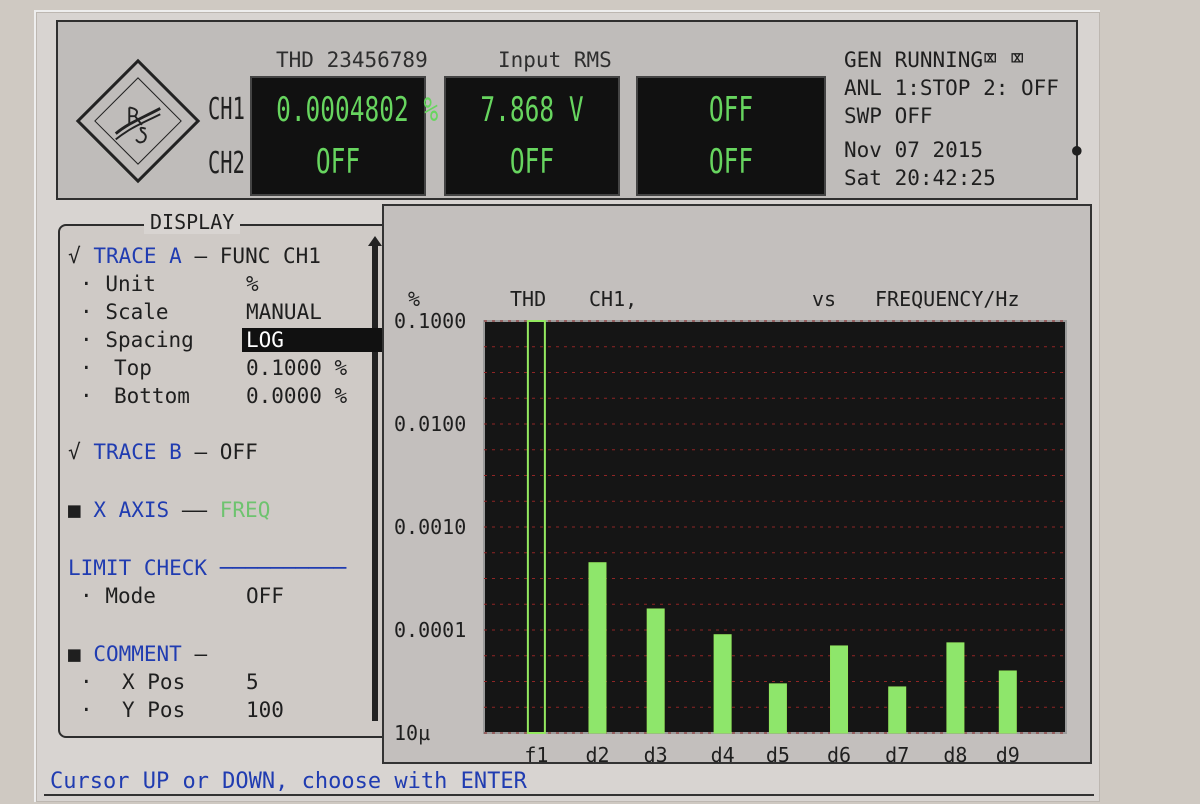 This screenshot has width=1200, height=804. What do you see at coordinates (412, 733) in the screenshot?
I see `y-tick-label: 10µ` at bounding box center [412, 733].